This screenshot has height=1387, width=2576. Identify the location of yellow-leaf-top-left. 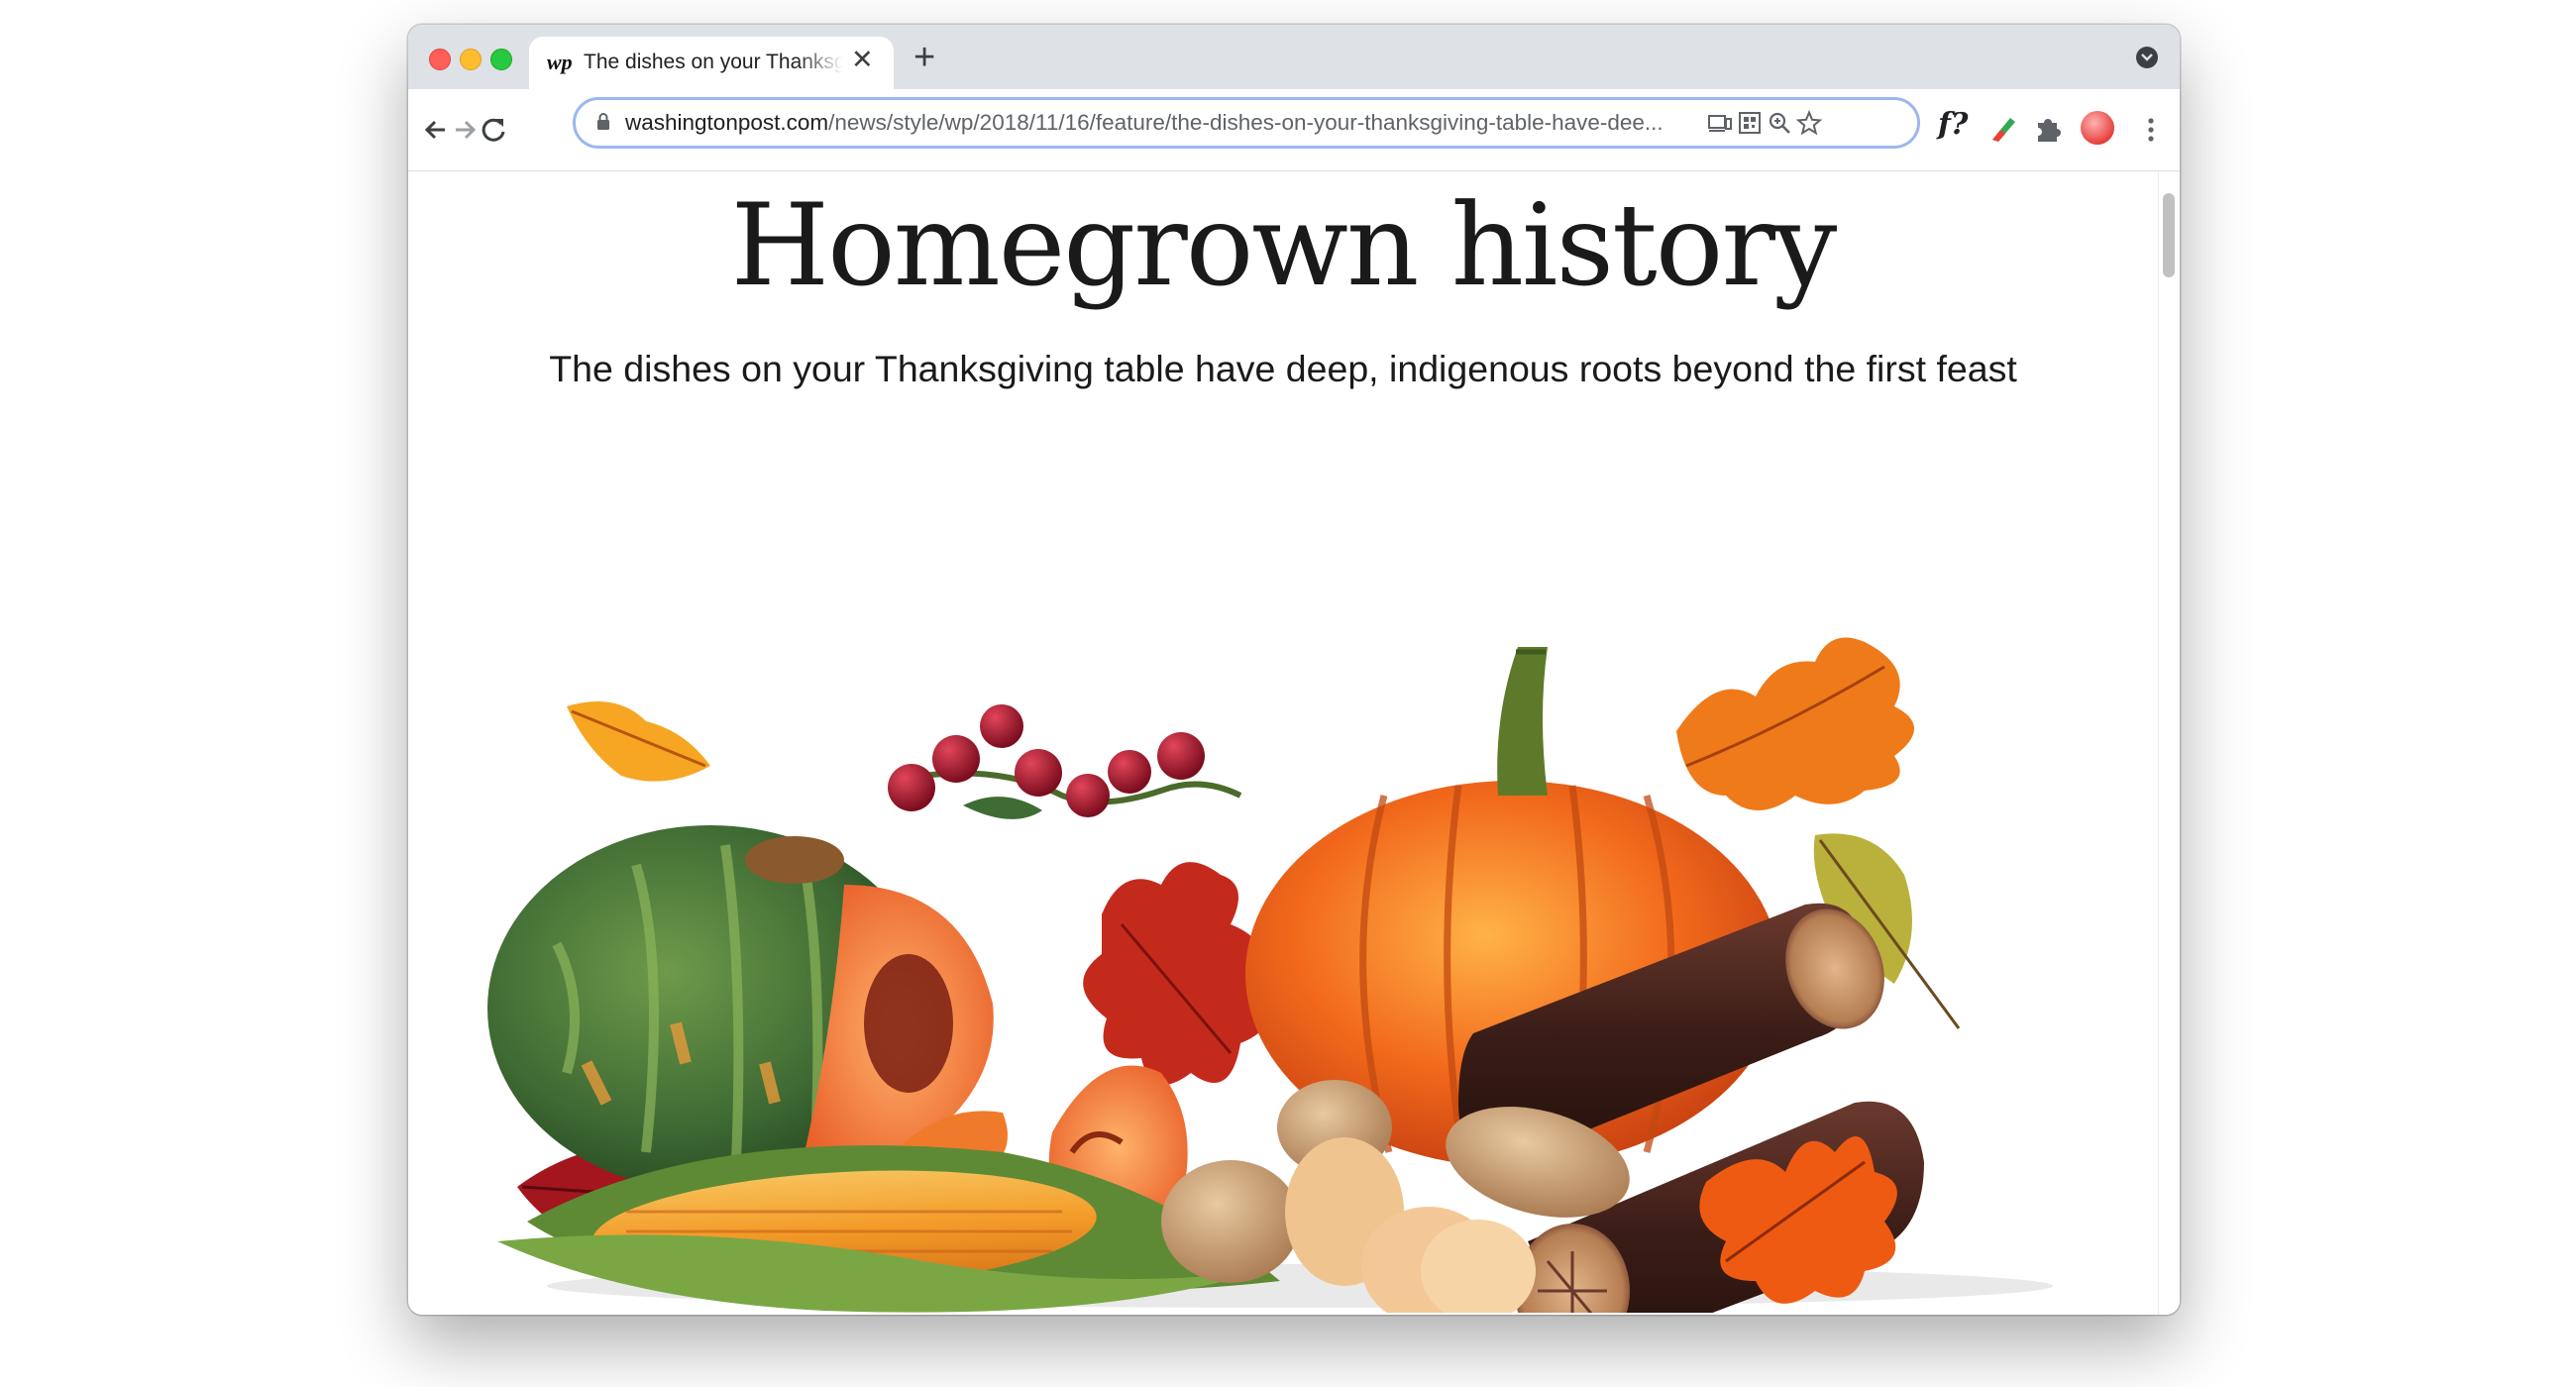
(638, 741).